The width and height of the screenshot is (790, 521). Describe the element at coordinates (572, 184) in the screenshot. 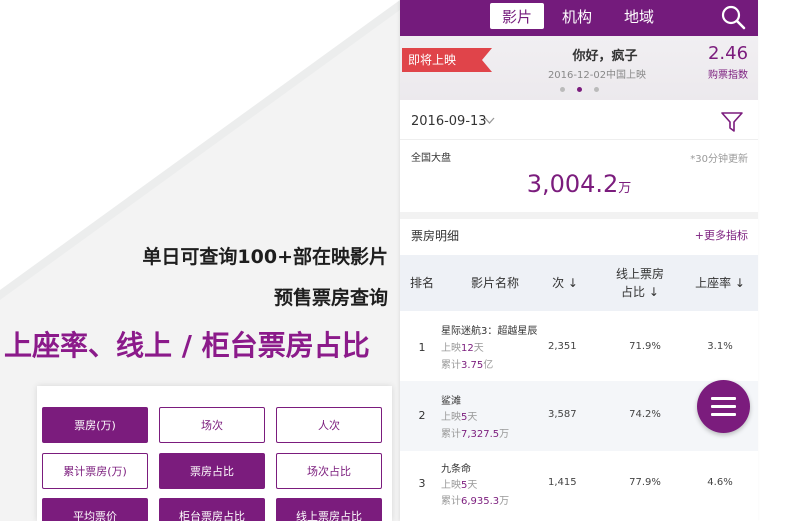

I see `box-office-number: 3,004.2` at that location.